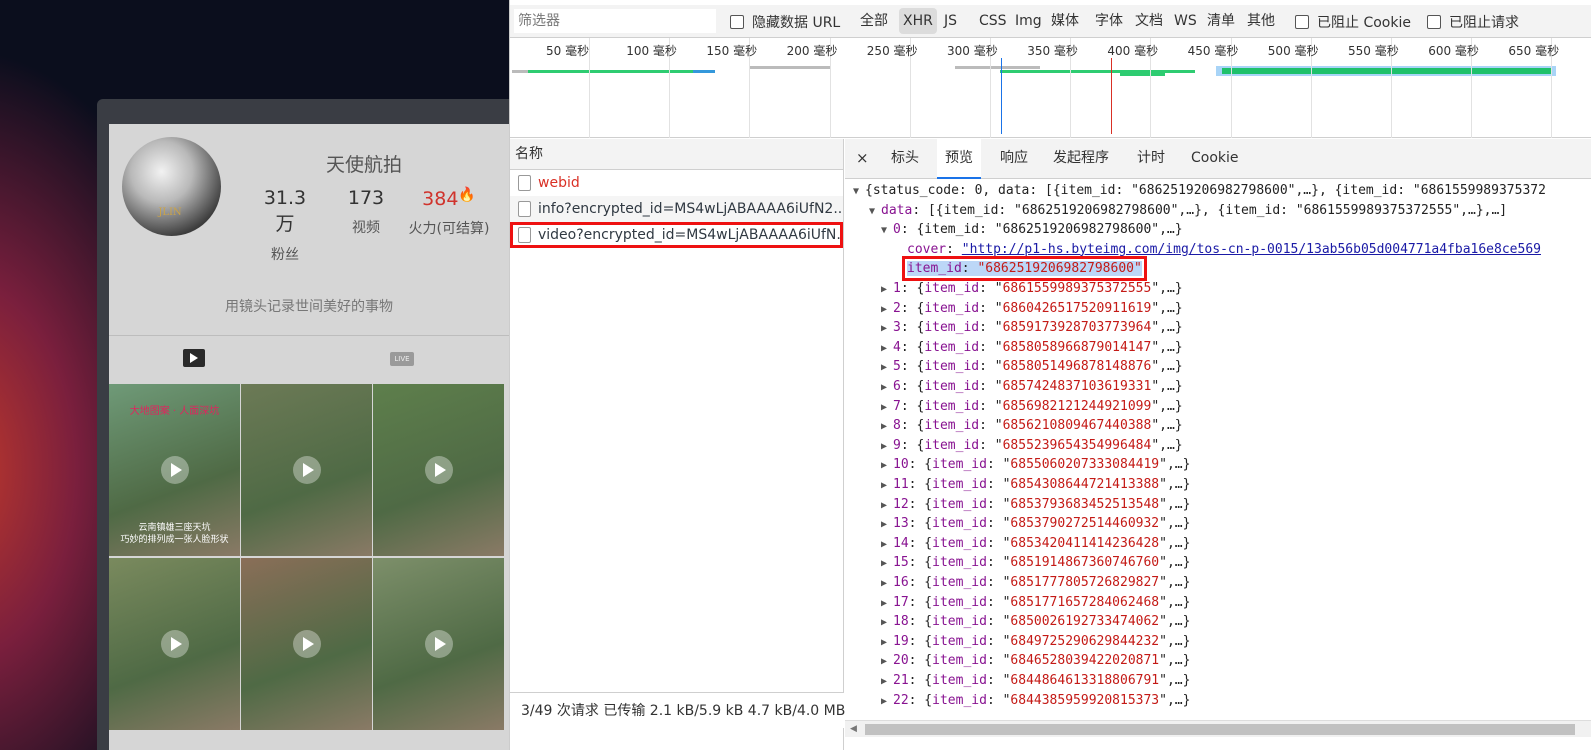  I want to click on detail-tab: 预览, so click(959, 159).